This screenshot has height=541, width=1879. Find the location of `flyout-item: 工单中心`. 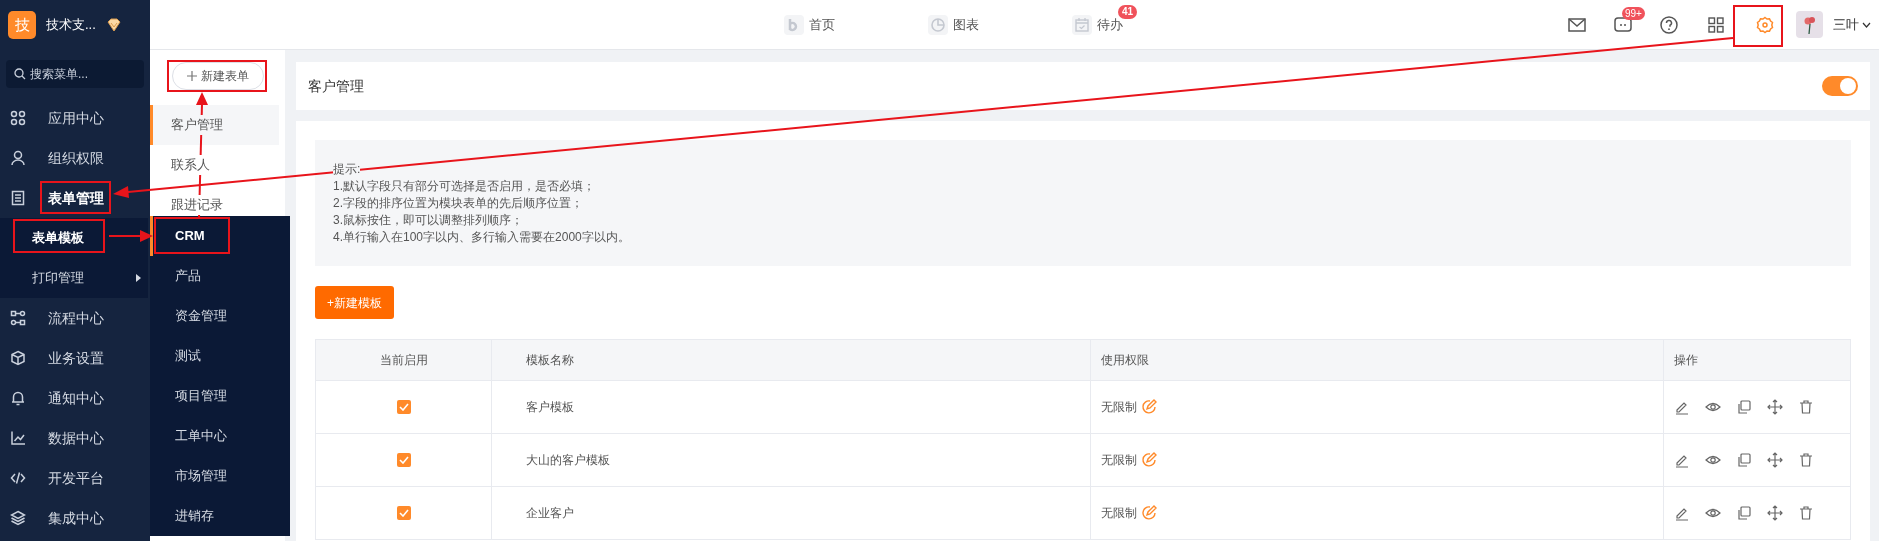

flyout-item: 工单中心 is located at coordinates (220, 436).